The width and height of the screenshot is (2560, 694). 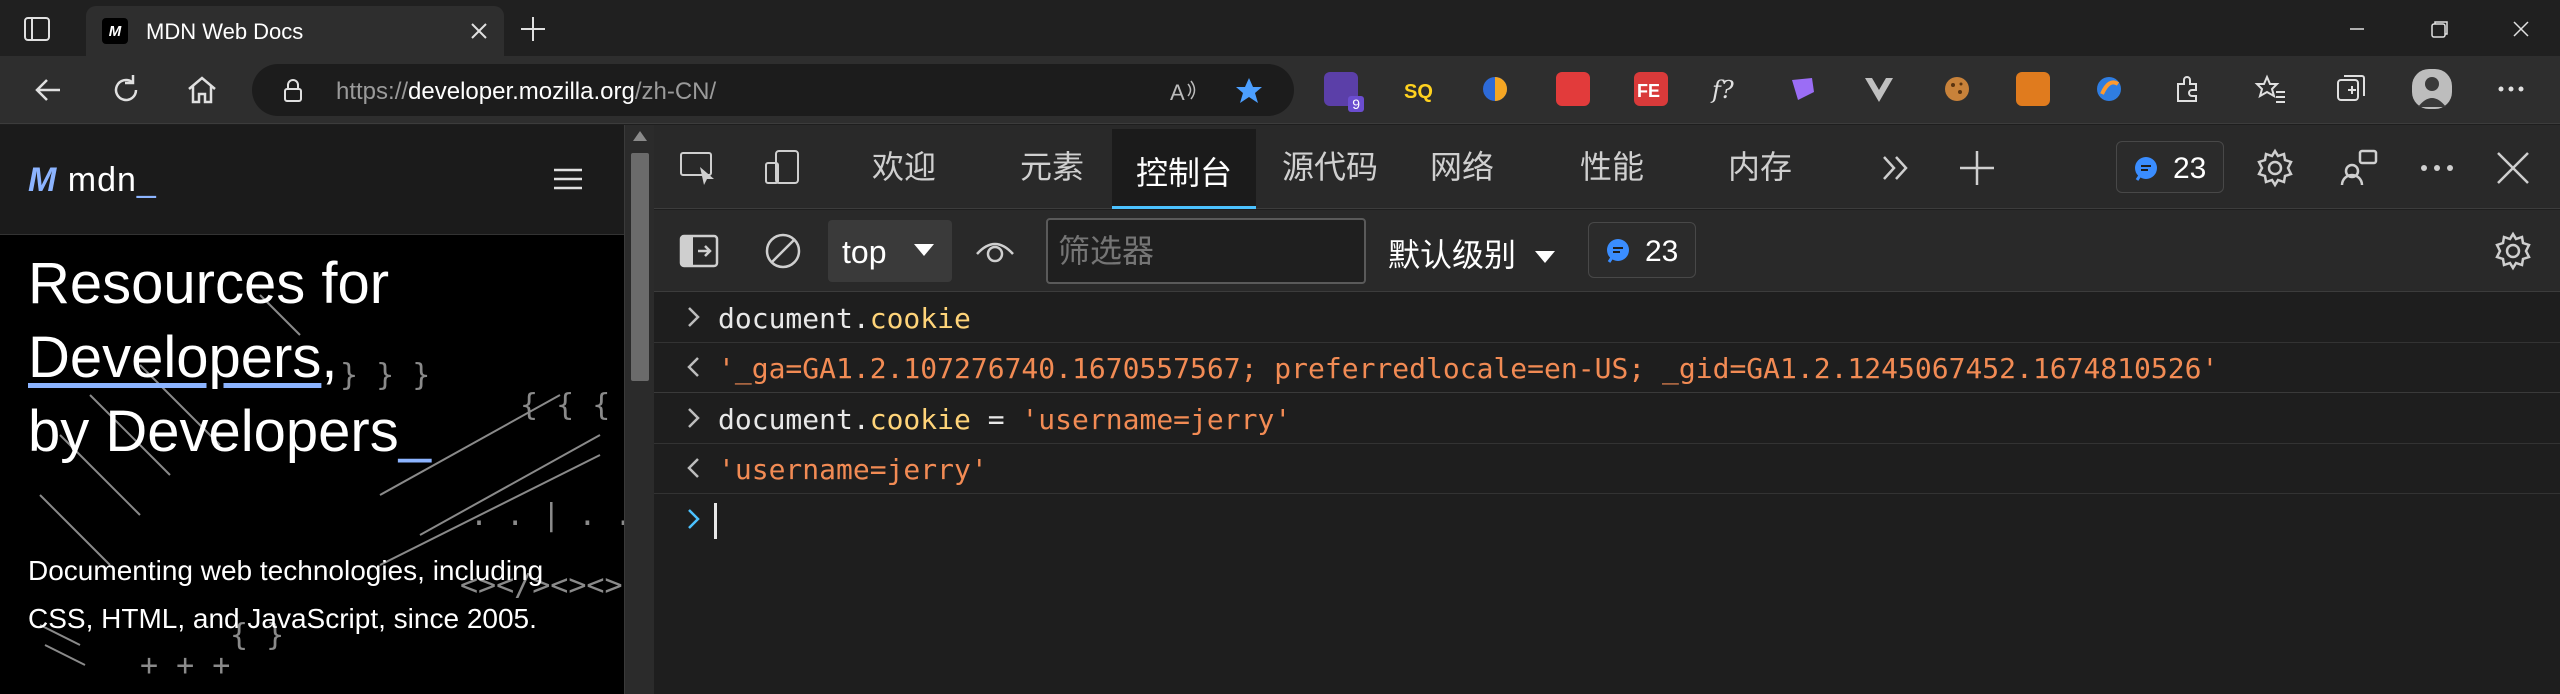 What do you see at coordinates (1642, 250) in the screenshot?
I see `console-messages-badge: 23` at bounding box center [1642, 250].